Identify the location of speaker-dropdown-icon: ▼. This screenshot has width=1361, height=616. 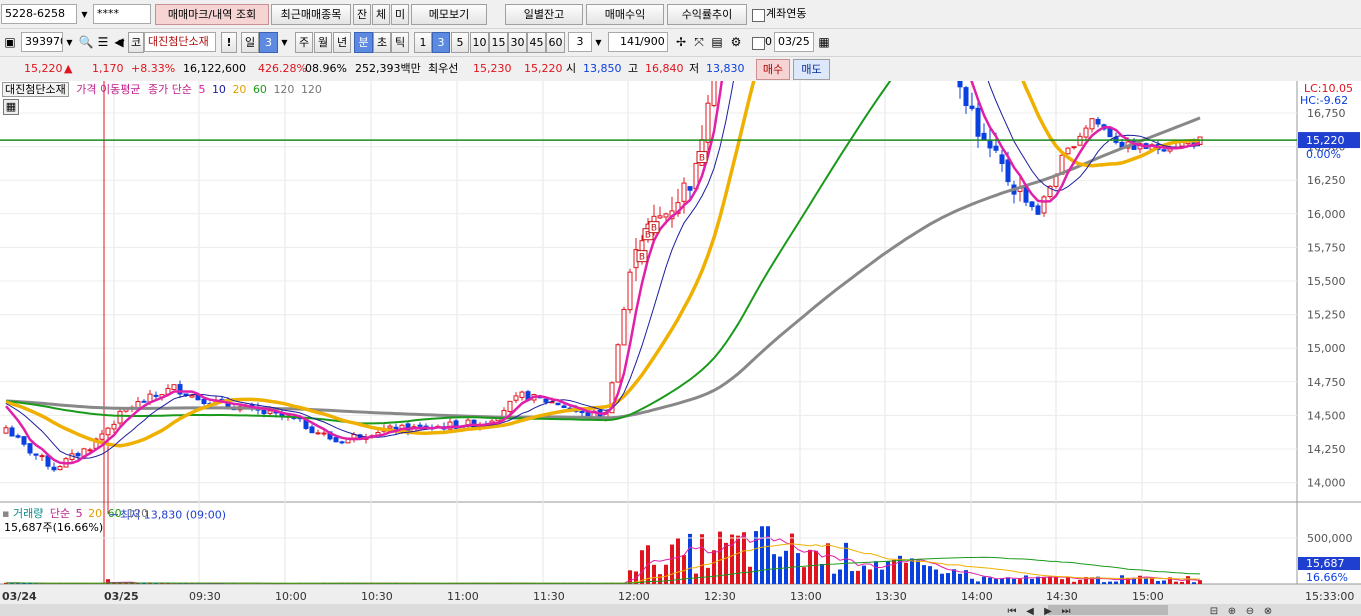
(121, 42).